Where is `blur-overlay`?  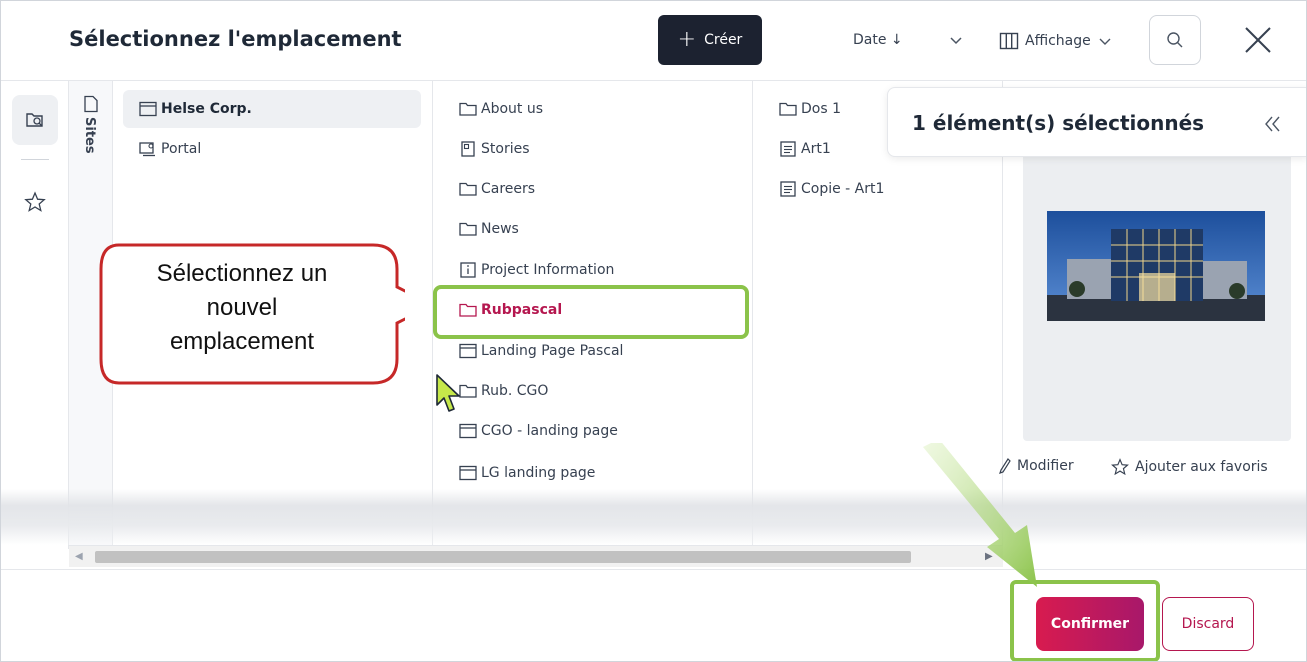
blur-overlay is located at coordinates (653, 517).